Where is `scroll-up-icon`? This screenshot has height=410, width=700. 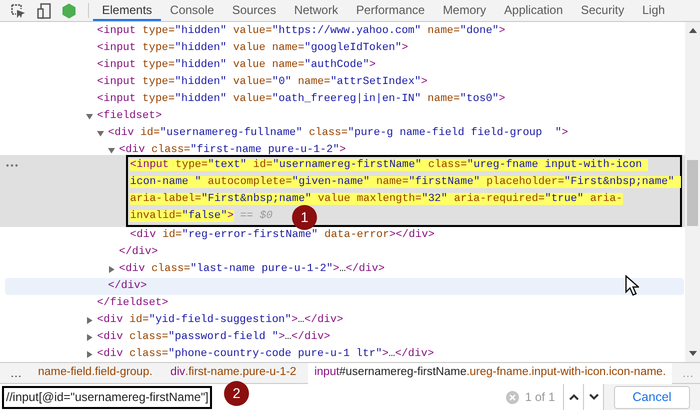 scroll-up-icon is located at coordinates (692, 30).